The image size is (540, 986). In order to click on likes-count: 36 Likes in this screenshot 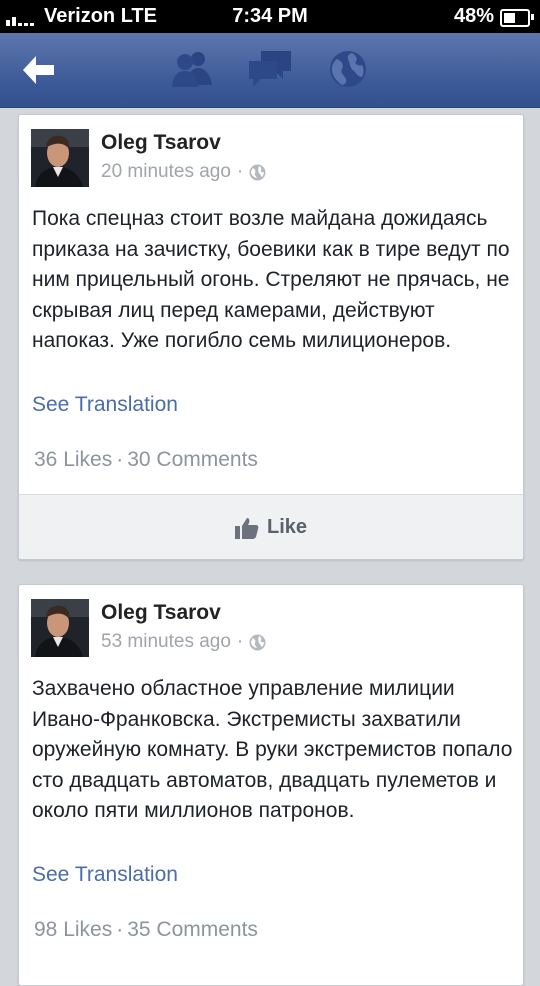, I will do `click(73, 459)`.